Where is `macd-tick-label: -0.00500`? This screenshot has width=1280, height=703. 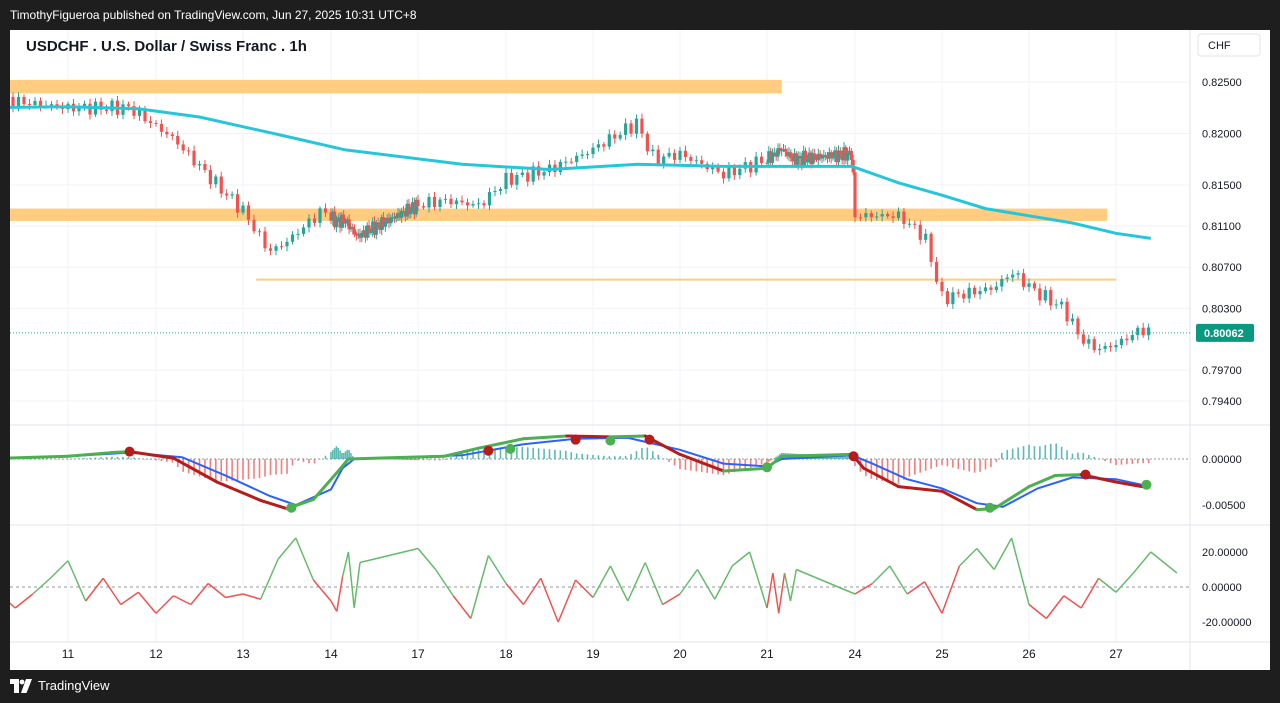 macd-tick-label: -0.00500 is located at coordinates (1223, 506).